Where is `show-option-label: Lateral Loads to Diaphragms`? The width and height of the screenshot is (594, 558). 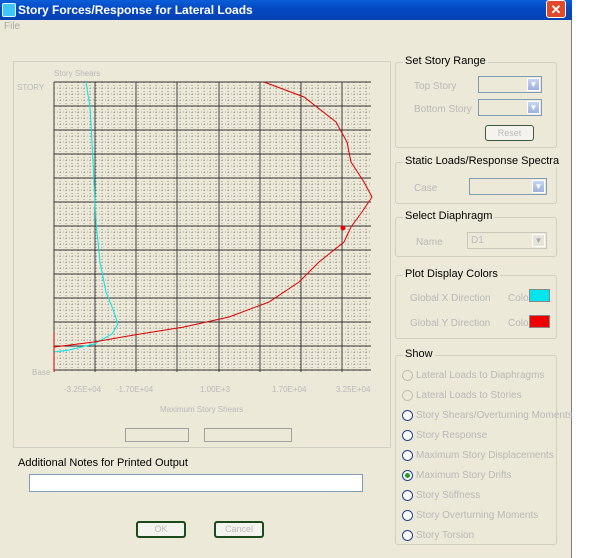 show-option-label: Lateral Loads to Diaphragms is located at coordinates (480, 375).